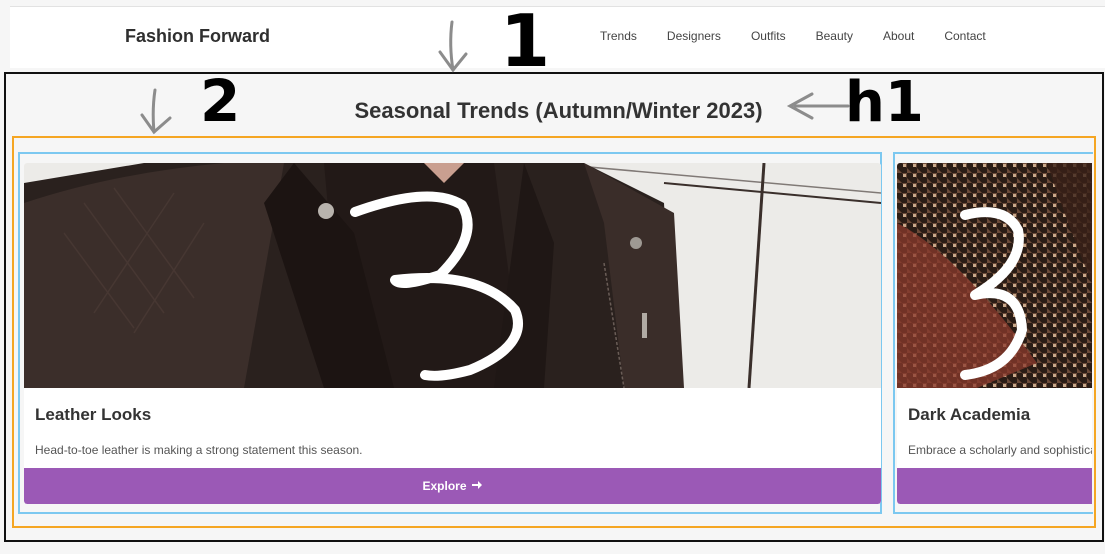  I want to click on nav-outfits: Outfits, so click(768, 36).